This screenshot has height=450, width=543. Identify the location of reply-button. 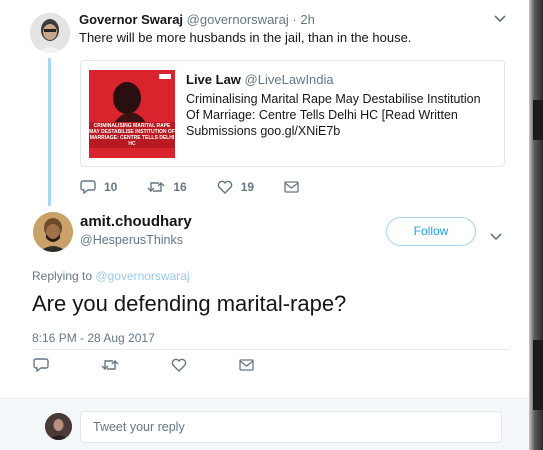
(41, 364).